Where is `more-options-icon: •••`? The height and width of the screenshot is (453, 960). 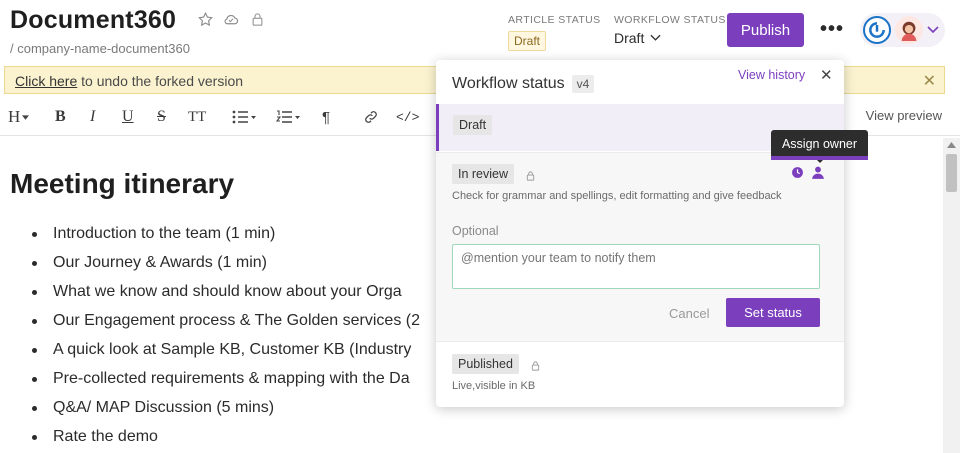
more-options-icon: ••• is located at coordinates (832, 29).